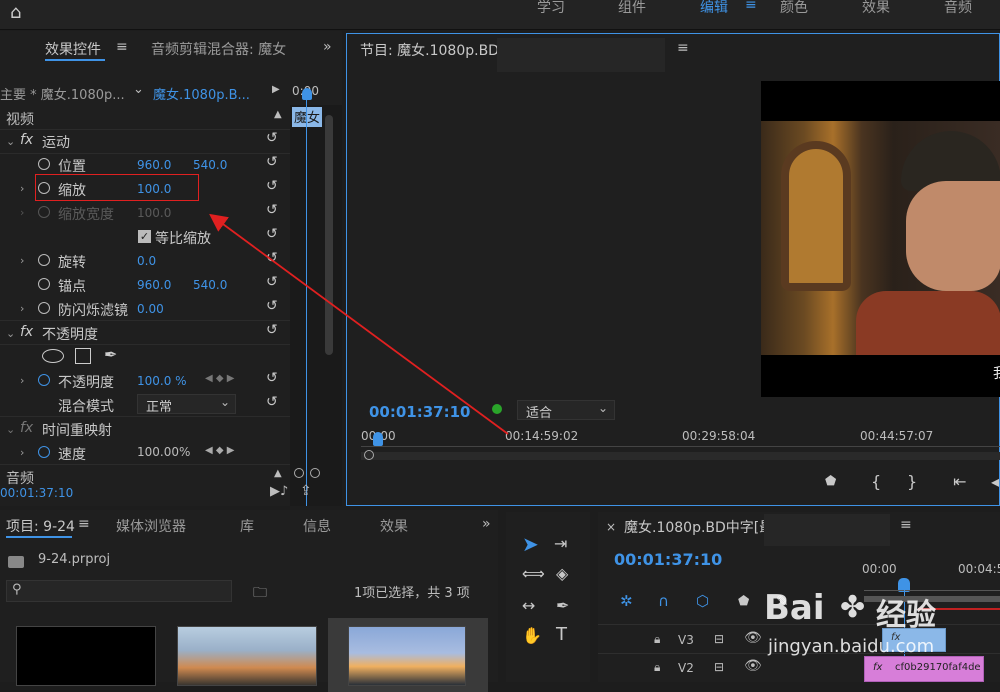 This screenshot has height=692, width=1000. I want to click on watermark-url: jingyan.baidu.com, so click(851, 646).